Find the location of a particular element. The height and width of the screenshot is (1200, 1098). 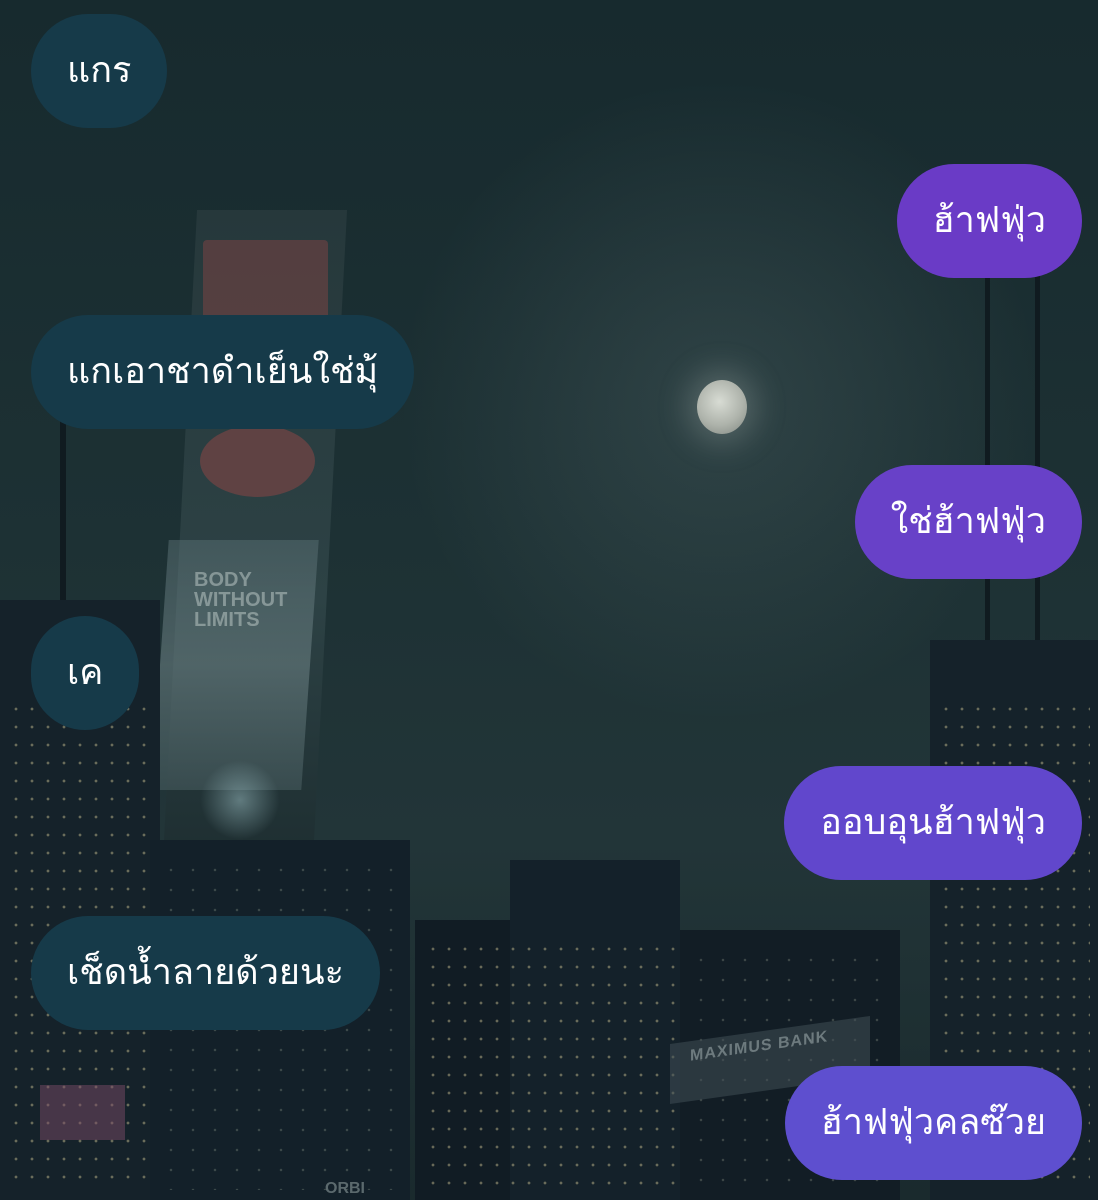

message-text: ฮ้าฟฟุ่วคลซ๊วย is located at coordinates (933, 1122).